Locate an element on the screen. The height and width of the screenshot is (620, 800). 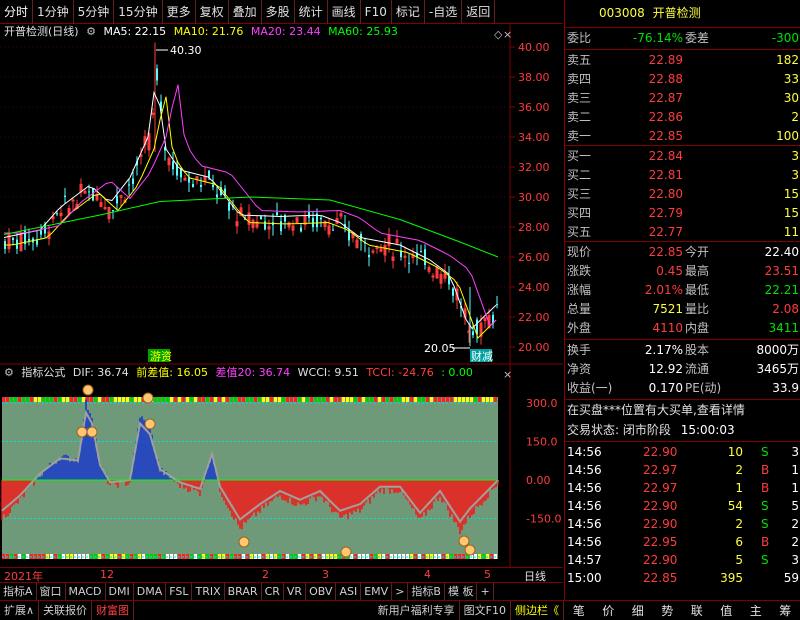
tab-4: DMA is located at coordinates (150, 591).